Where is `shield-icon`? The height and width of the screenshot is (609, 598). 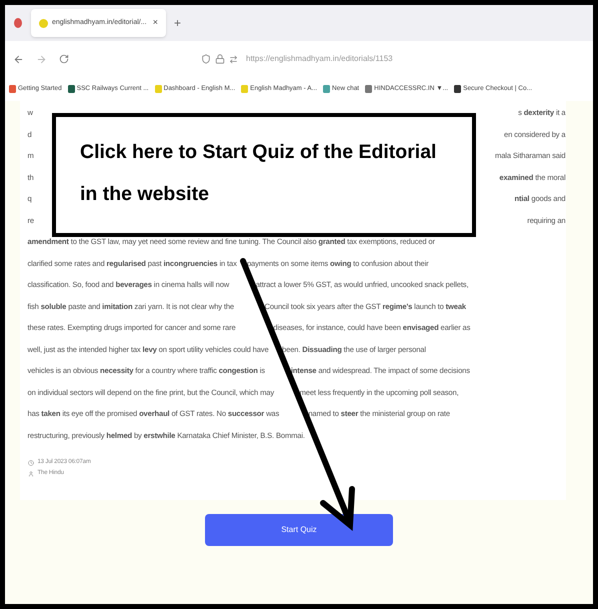
shield-icon is located at coordinates (206, 59).